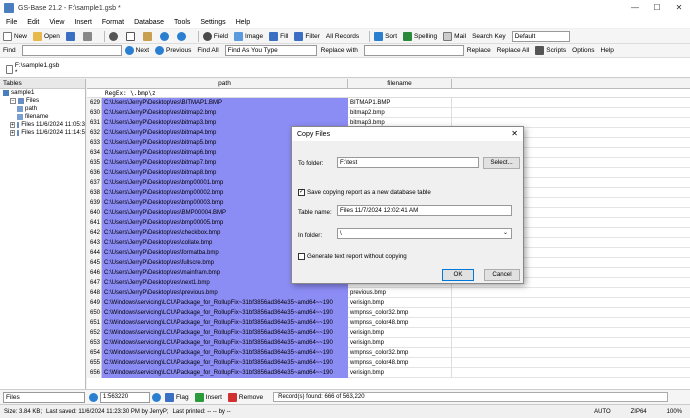 This screenshot has height=418, width=690. I want to click on row-number: 647, so click(94, 283).